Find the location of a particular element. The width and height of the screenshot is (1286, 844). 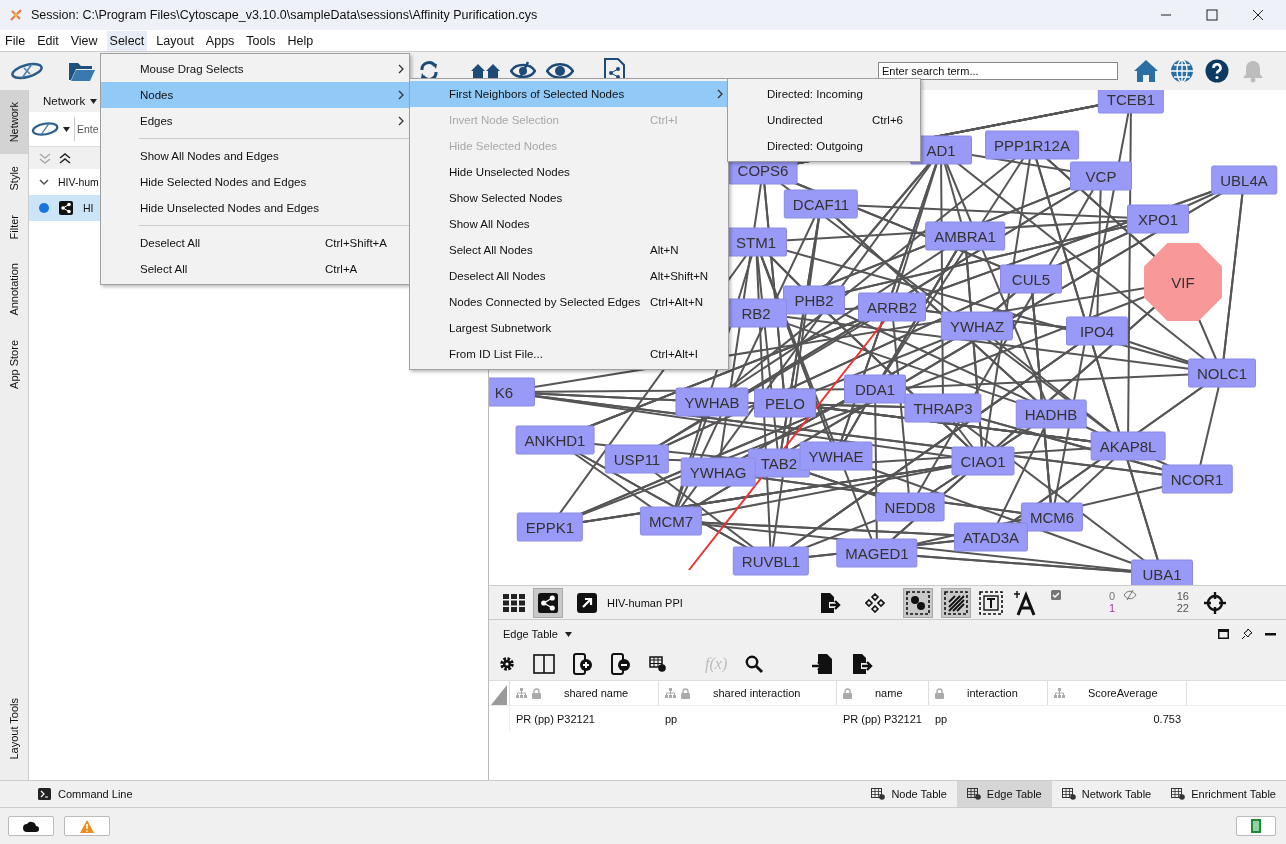

selected-edge-count: 1 is located at coordinates (1111, 607).